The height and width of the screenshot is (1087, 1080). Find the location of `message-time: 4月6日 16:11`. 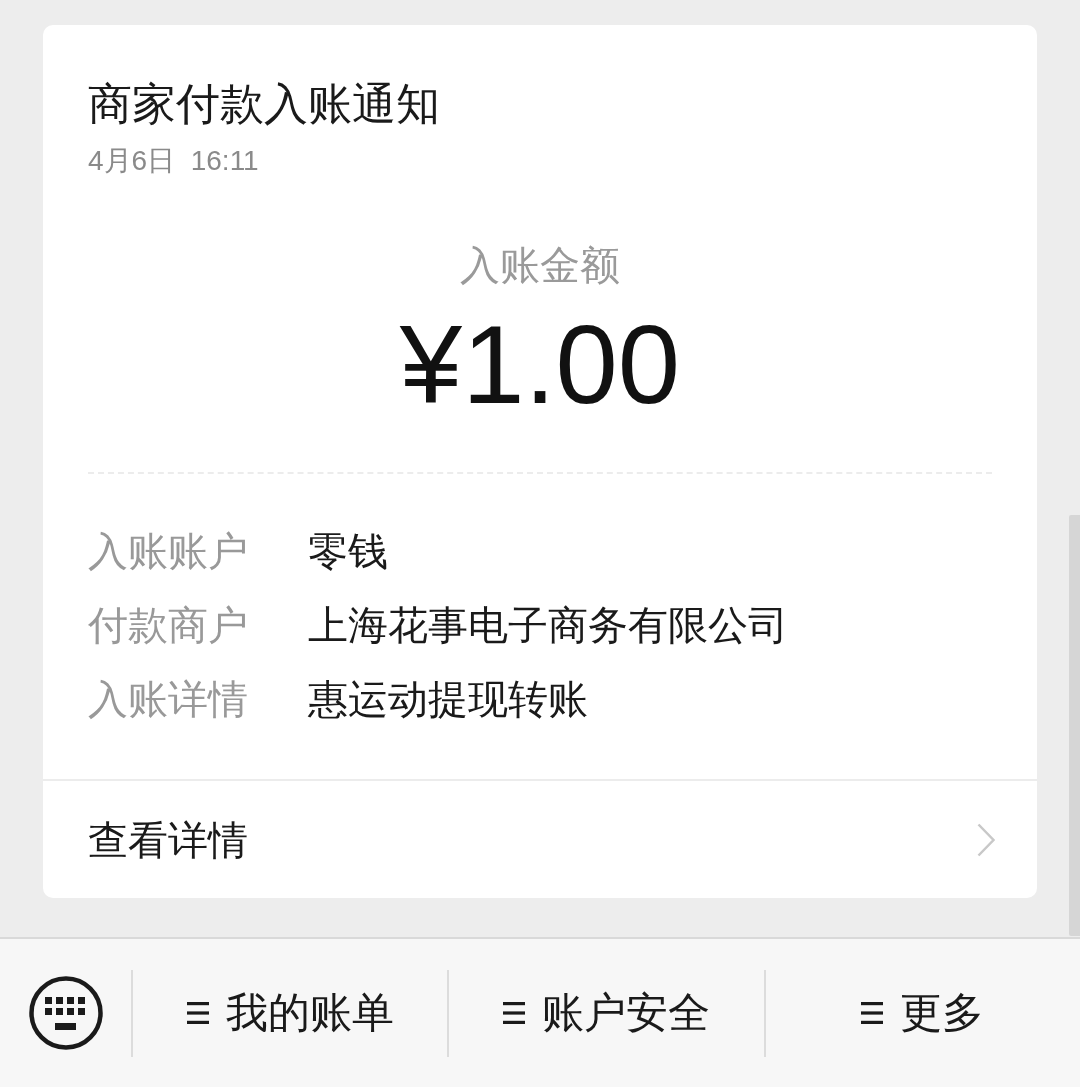

message-time: 4月6日 16:11 is located at coordinates (174, 161).